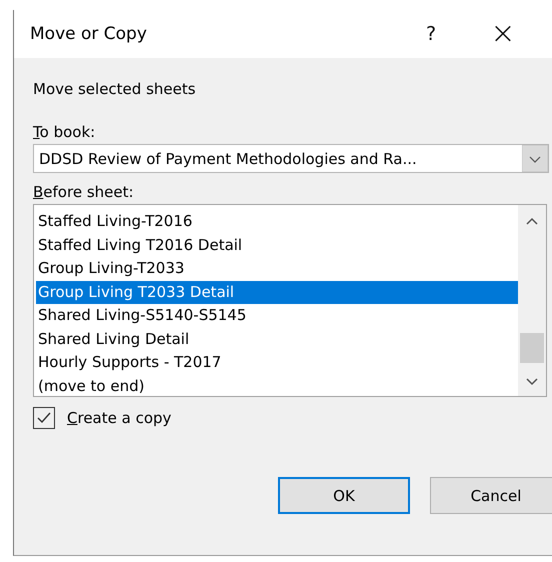  I want to click on sheet-list-item: Staffed Living-T2016, so click(277, 222).